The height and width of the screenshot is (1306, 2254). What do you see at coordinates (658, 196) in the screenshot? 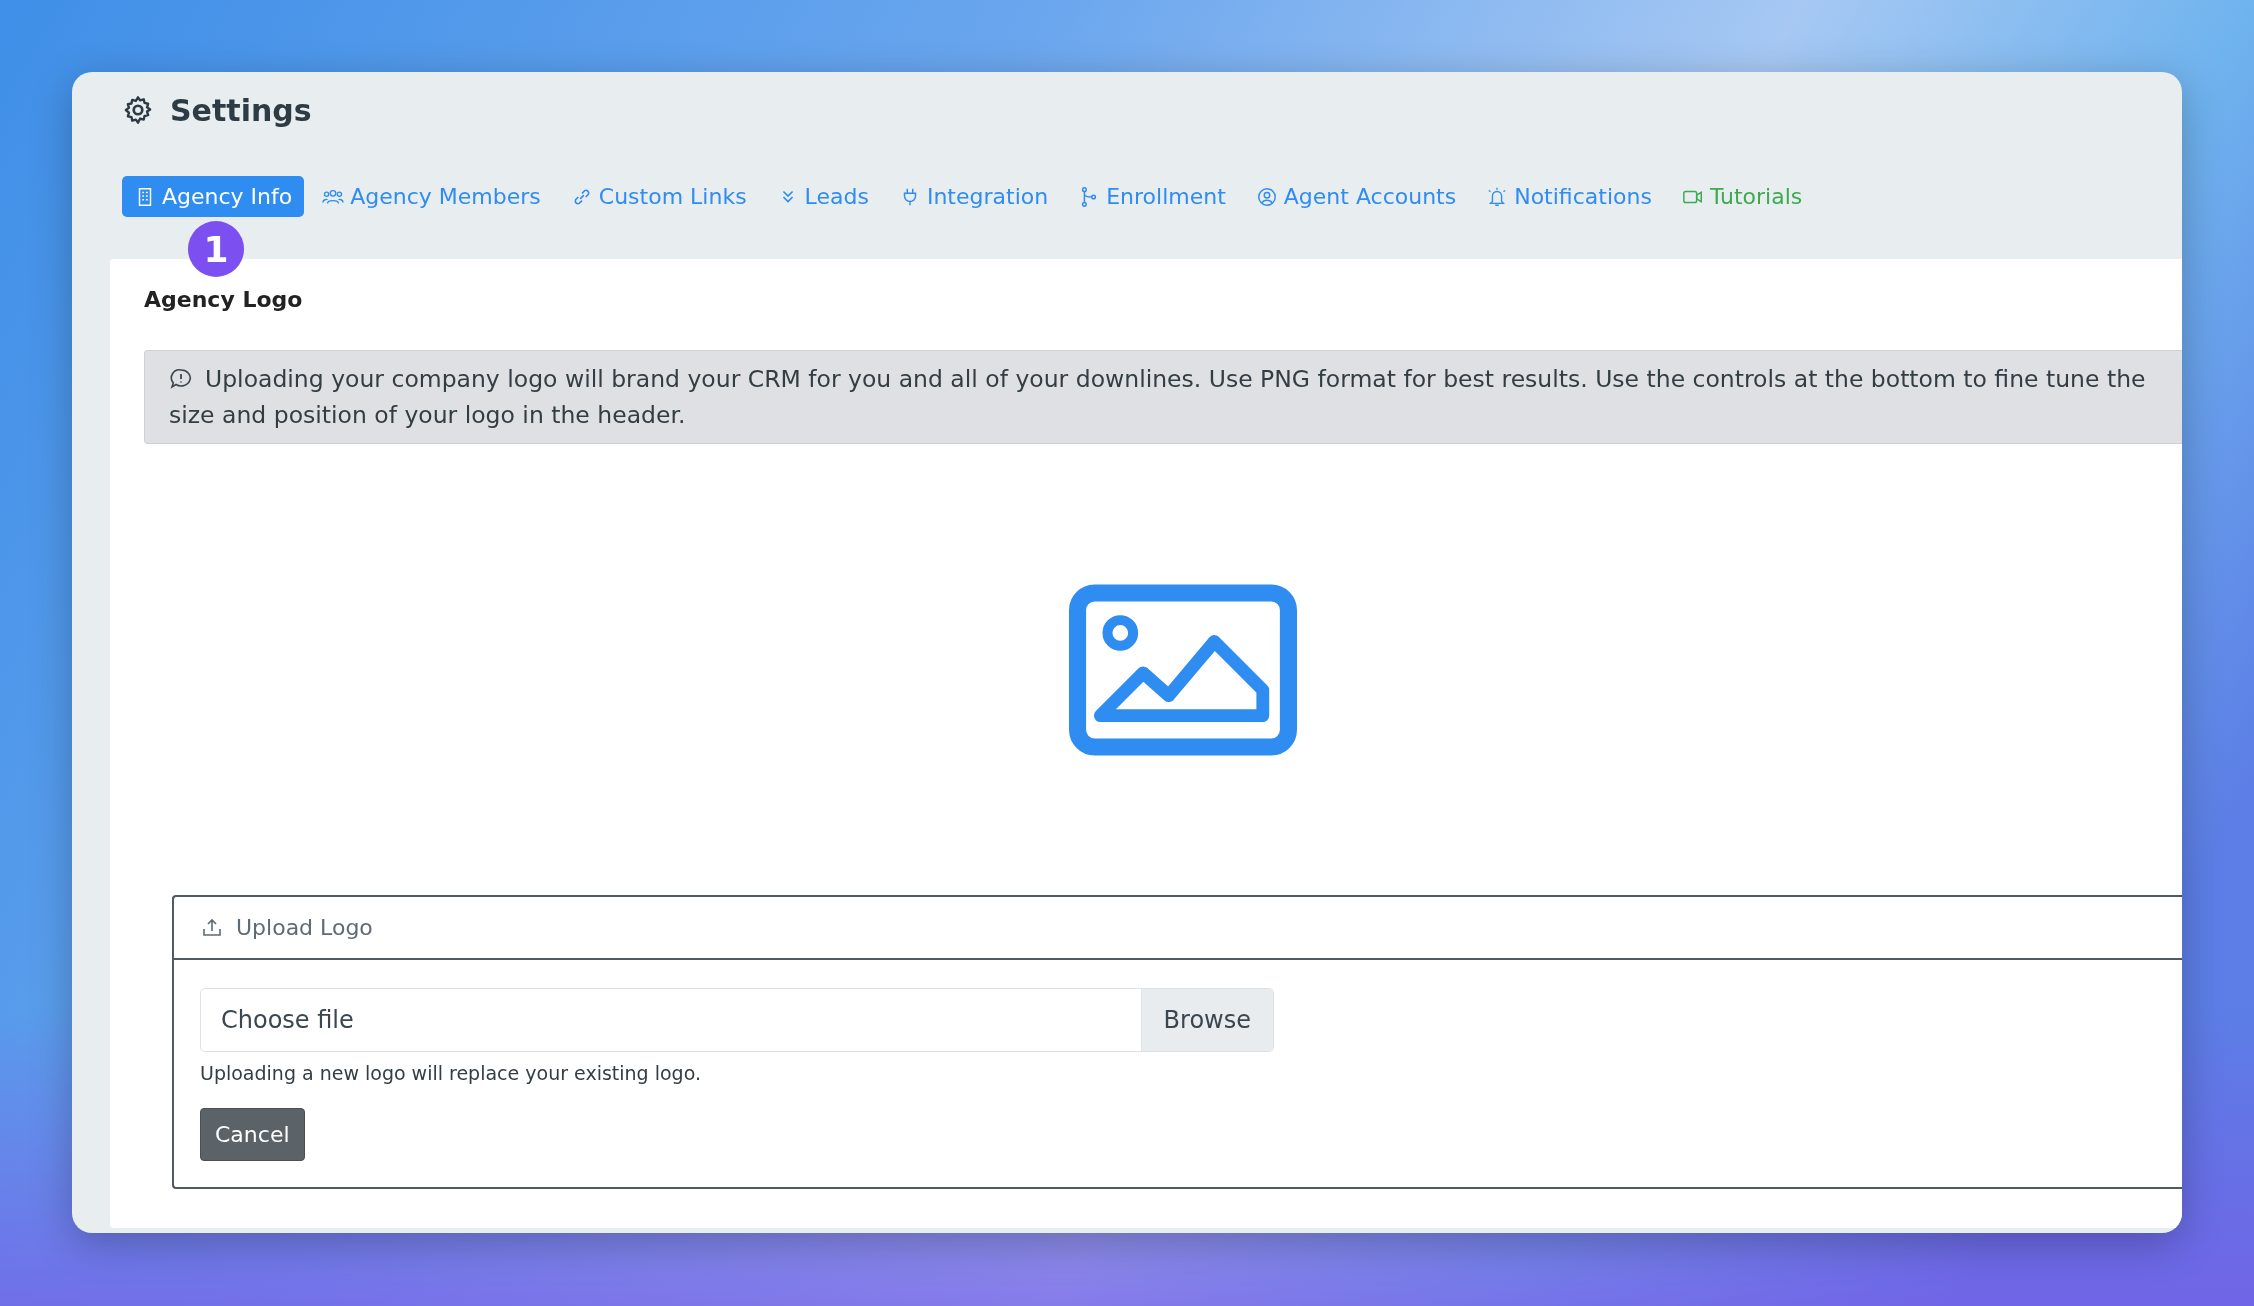
I see `tab: Custom Links` at bounding box center [658, 196].